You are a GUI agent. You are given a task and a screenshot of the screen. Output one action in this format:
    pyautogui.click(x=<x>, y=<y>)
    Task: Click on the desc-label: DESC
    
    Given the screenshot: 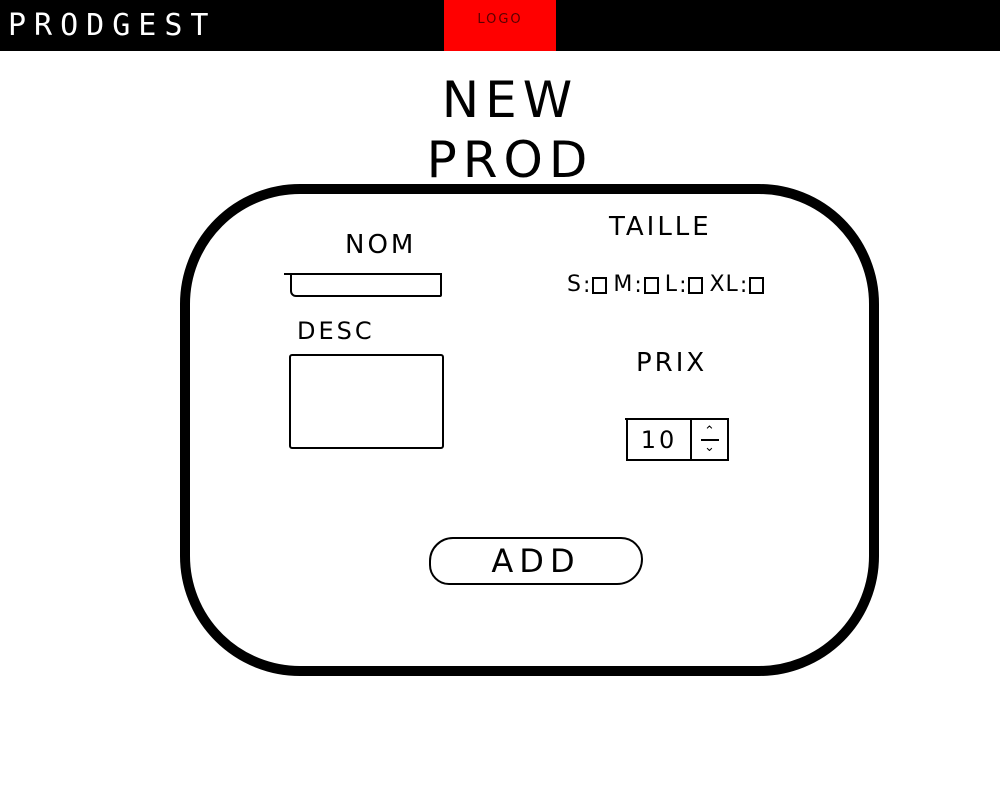 What is the action you would take?
    pyautogui.click(x=336, y=331)
    